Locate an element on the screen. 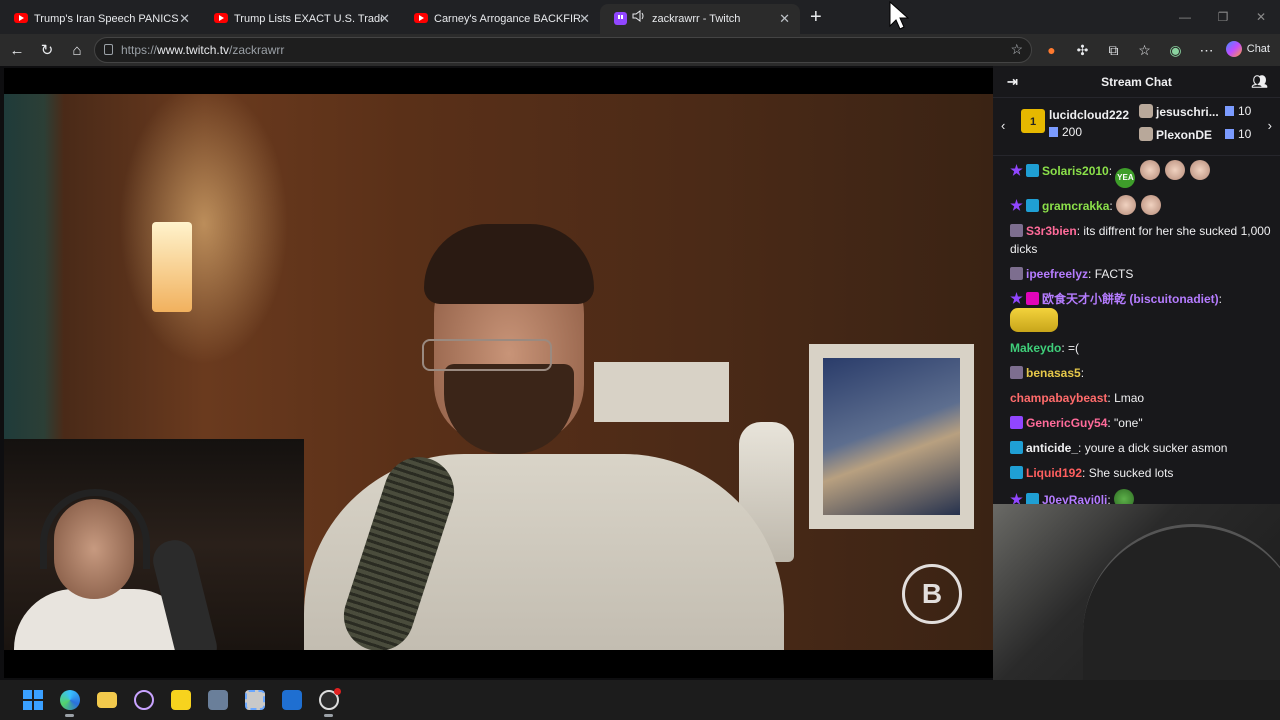 This screenshot has height=720, width=1280. chat-message-text: Lmao is located at coordinates (1129, 398).